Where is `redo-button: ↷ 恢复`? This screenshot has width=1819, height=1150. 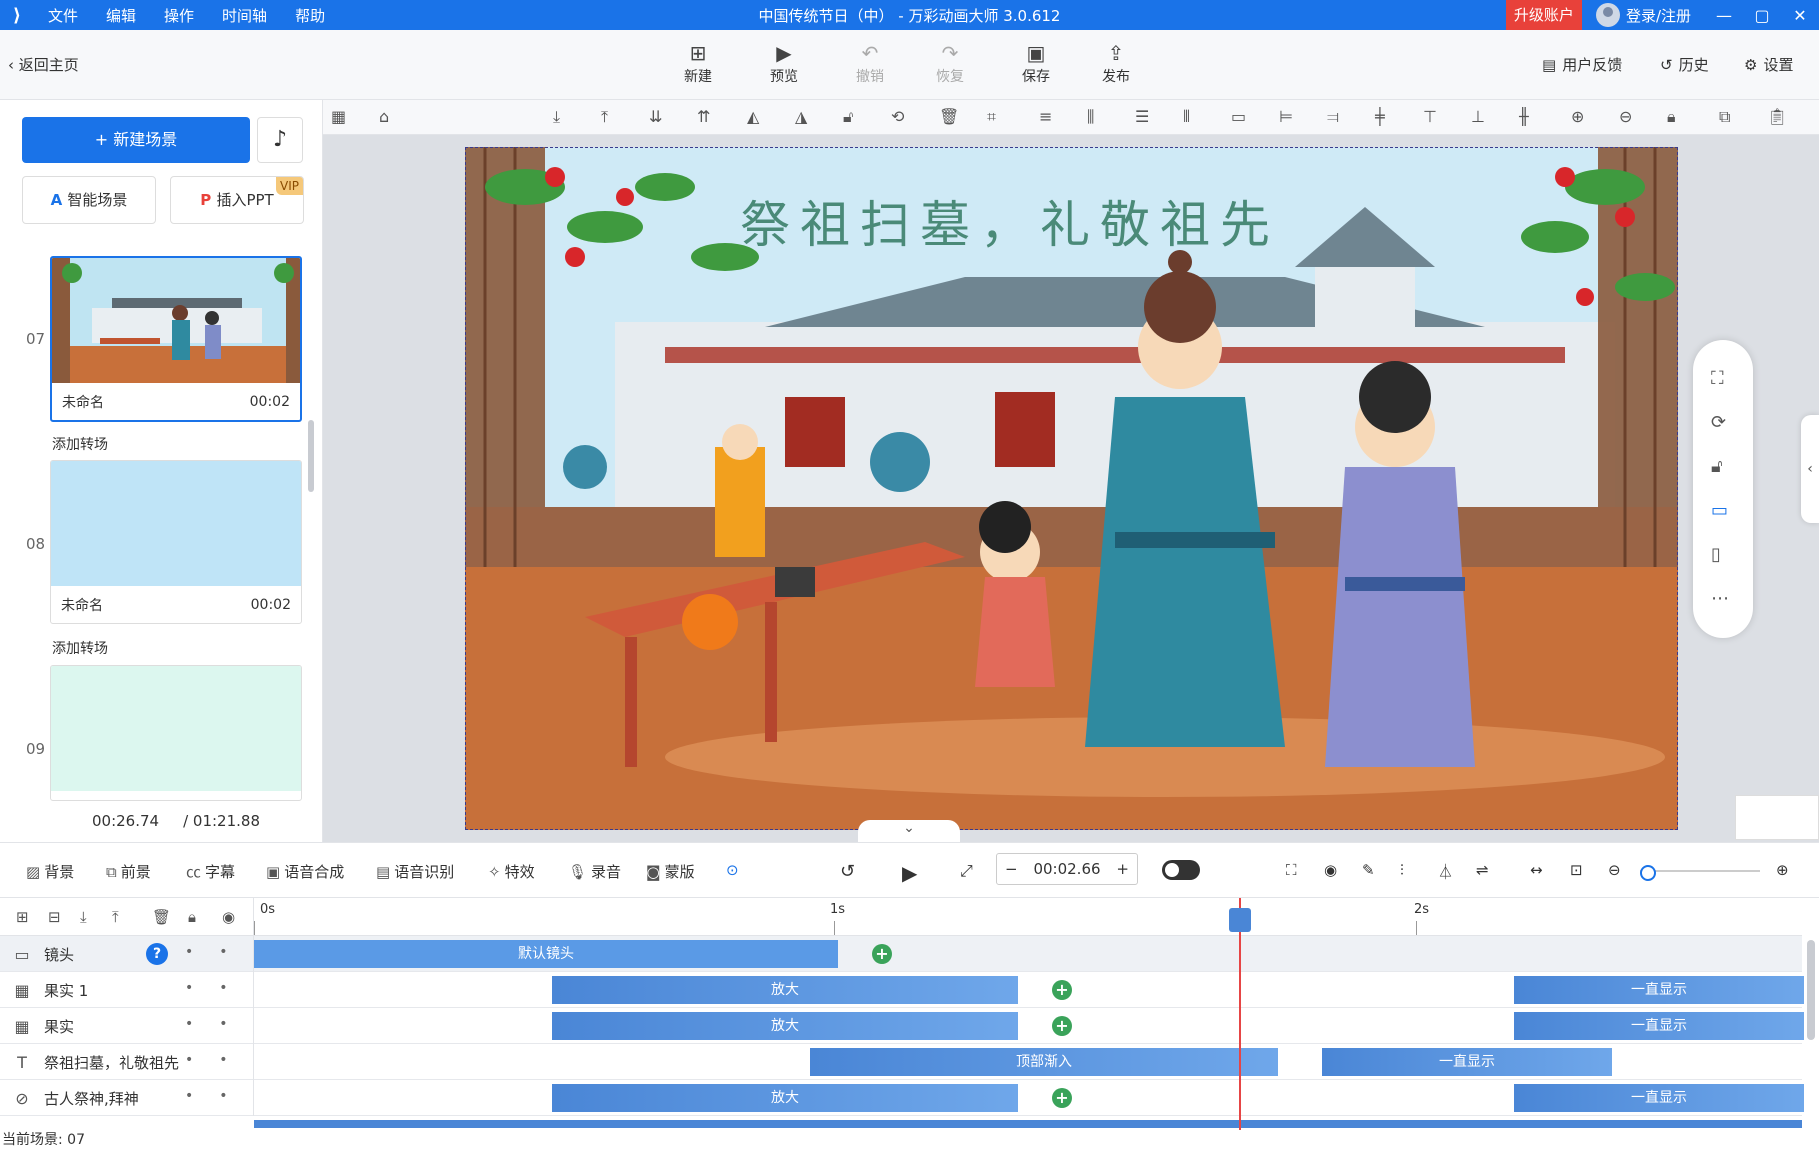 redo-button: ↷ 恢复 is located at coordinates (950, 63).